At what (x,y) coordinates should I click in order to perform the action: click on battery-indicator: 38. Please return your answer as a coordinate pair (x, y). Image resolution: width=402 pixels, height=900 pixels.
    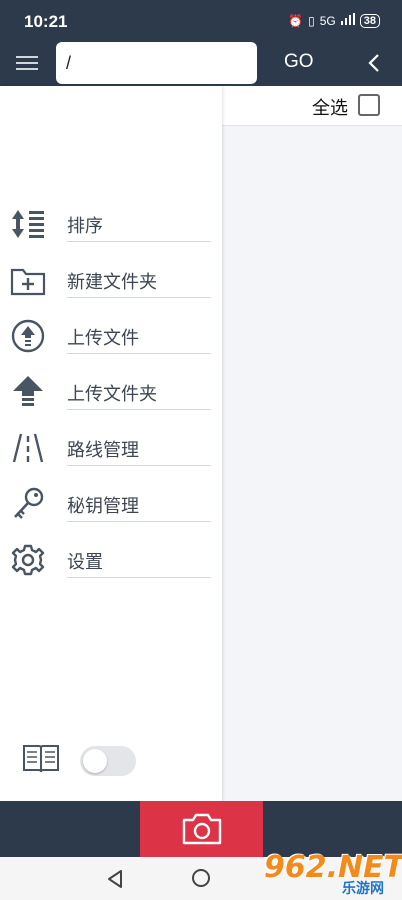
    Looking at the image, I should click on (369, 20).